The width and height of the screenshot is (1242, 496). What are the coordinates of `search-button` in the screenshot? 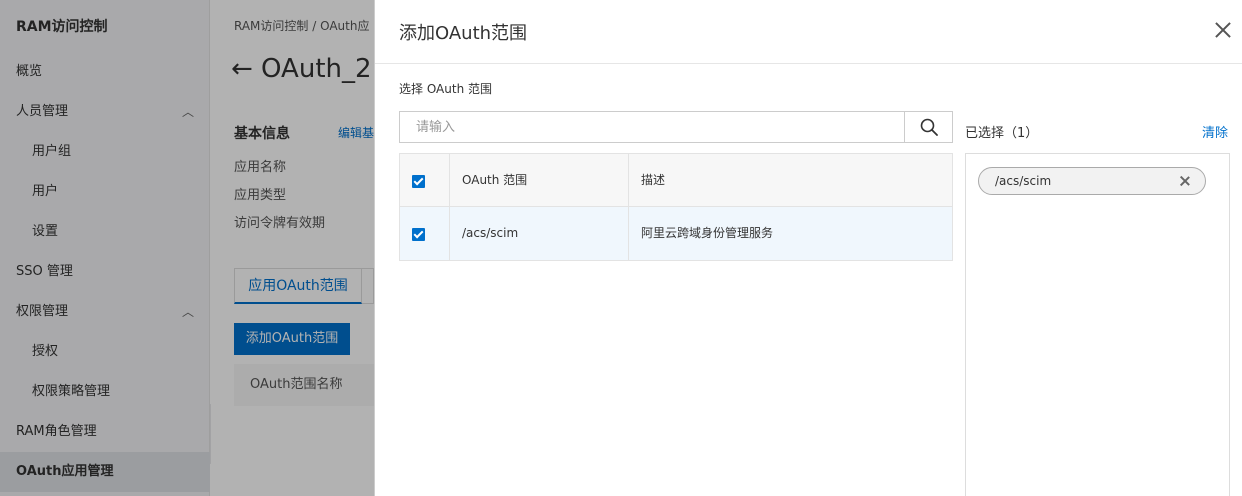 It's located at (928, 127).